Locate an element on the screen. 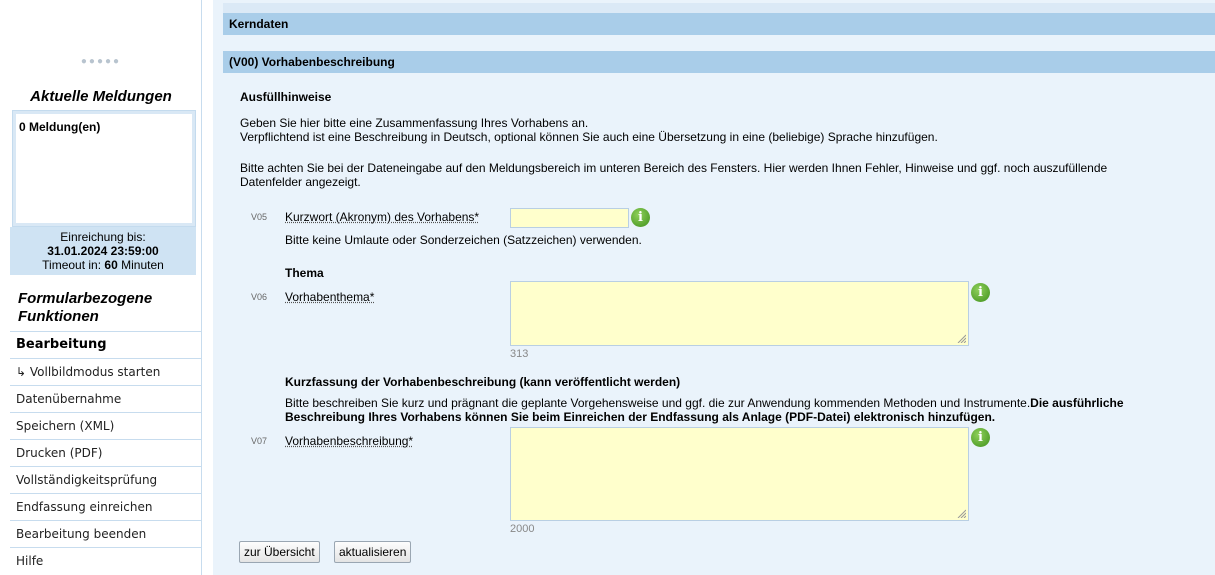 This screenshot has height=575, width=1215. acronym-input is located at coordinates (569, 218).